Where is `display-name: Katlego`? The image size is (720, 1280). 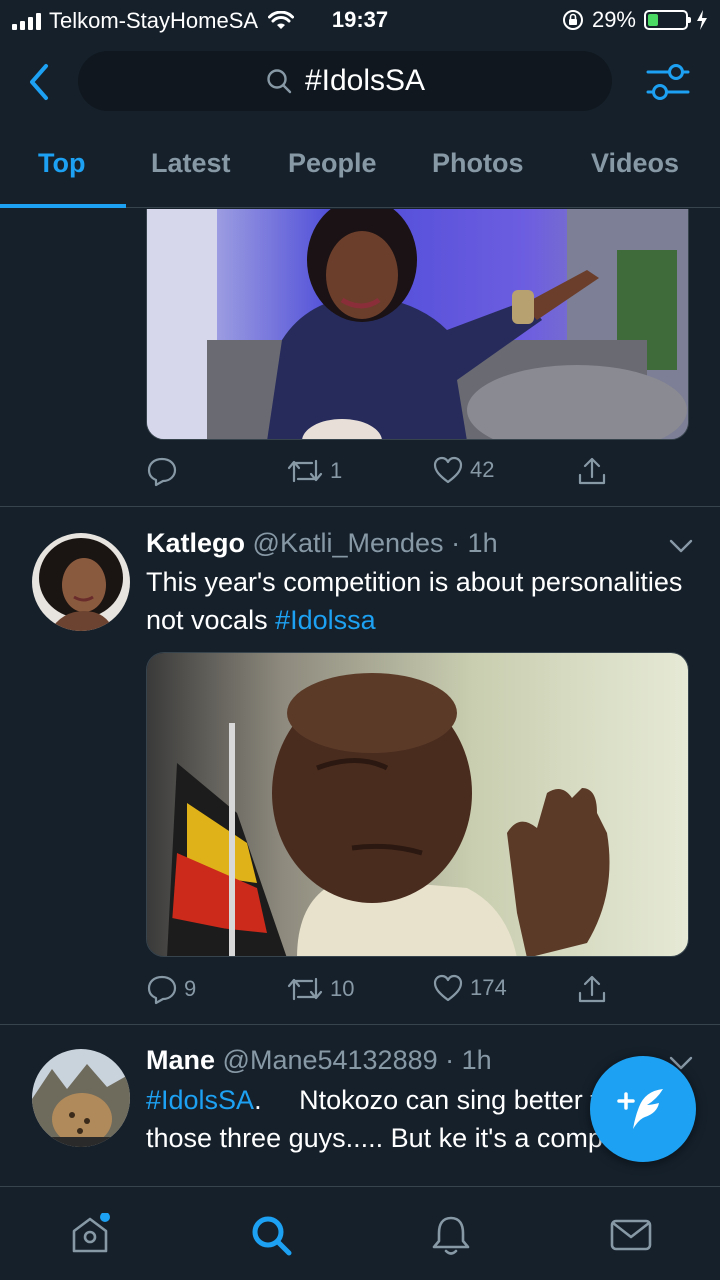
display-name: Katlego is located at coordinates (195, 543).